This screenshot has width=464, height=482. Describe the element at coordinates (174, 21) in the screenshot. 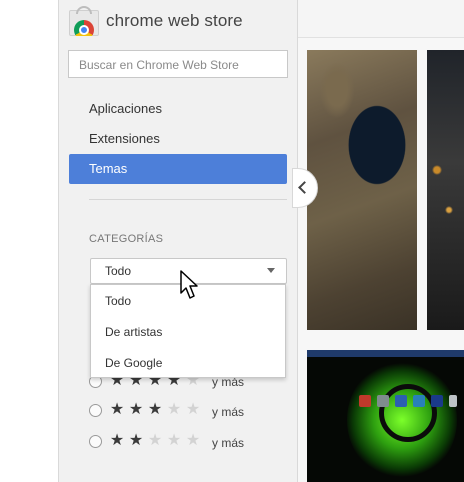

I see `store-title: chrome web store` at that location.